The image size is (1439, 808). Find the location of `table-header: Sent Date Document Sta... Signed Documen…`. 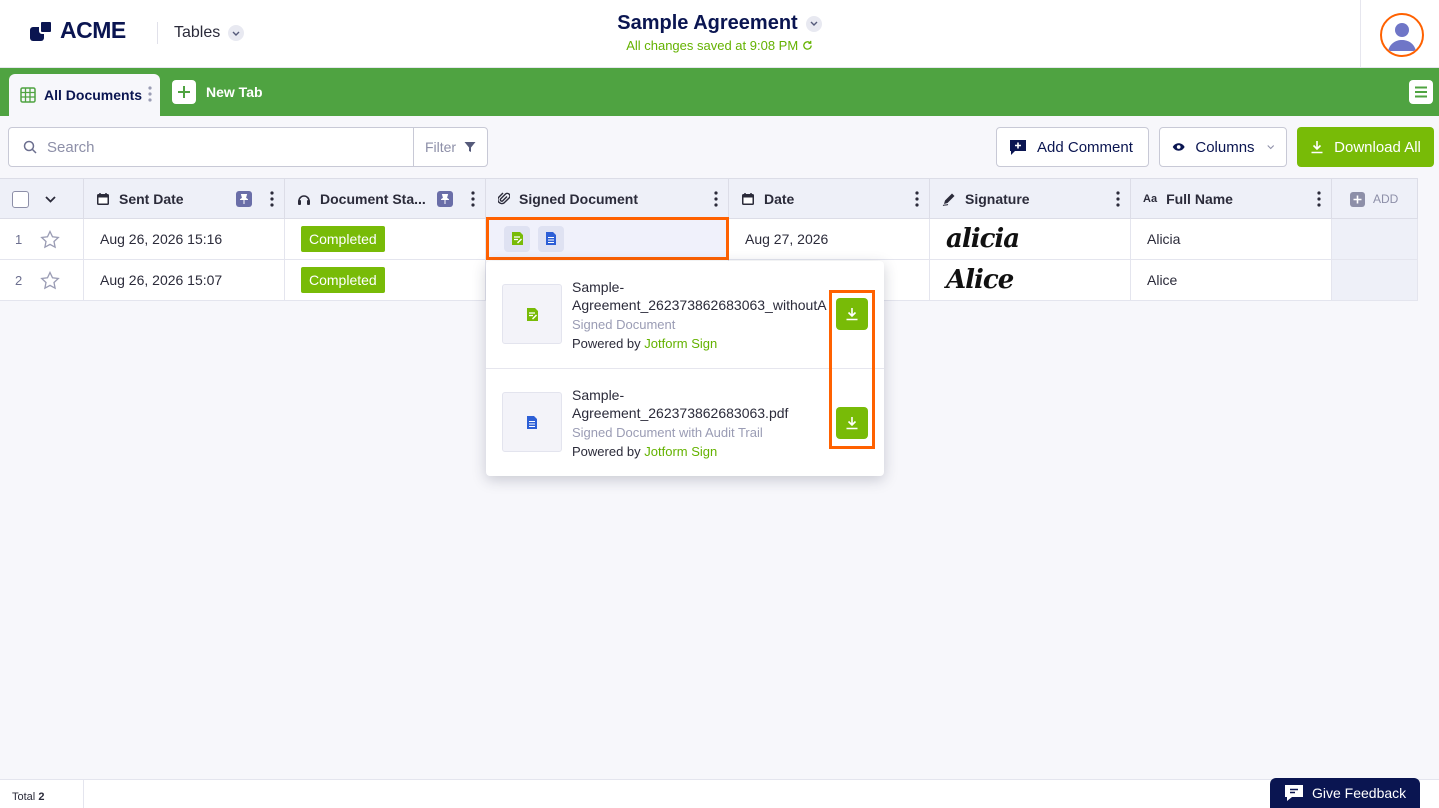

table-header: Sent Date Document Sta... Signed Documen… is located at coordinates (709, 198).